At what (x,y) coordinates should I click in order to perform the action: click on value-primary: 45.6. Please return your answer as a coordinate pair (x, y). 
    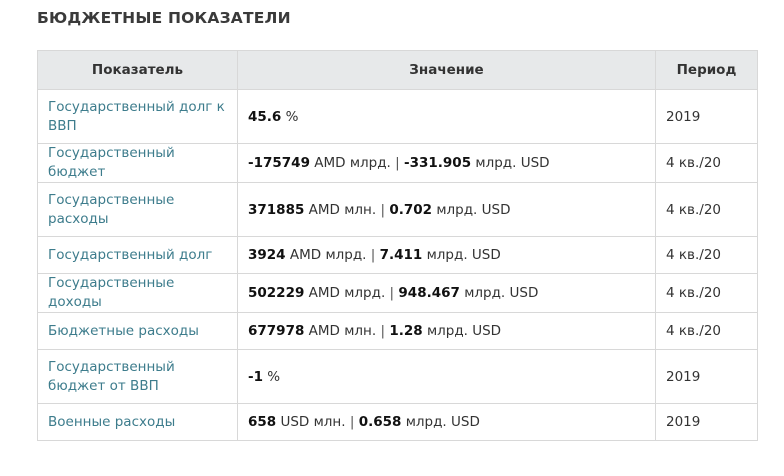
    Looking at the image, I should click on (265, 116).